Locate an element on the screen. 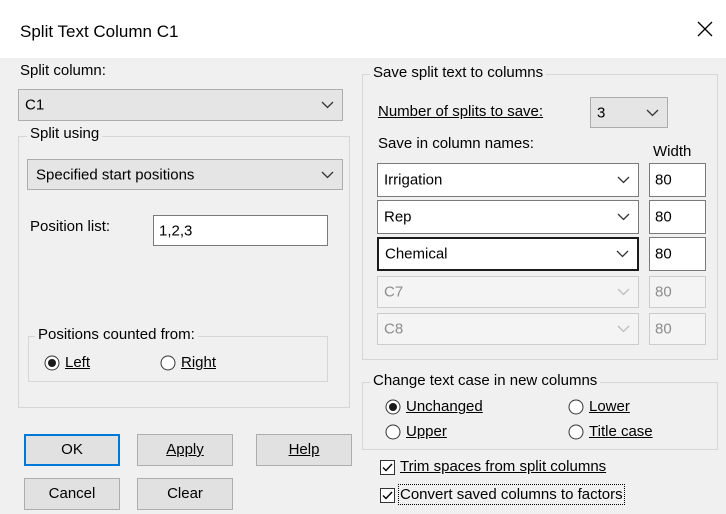  help-button: Help is located at coordinates (304, 450).